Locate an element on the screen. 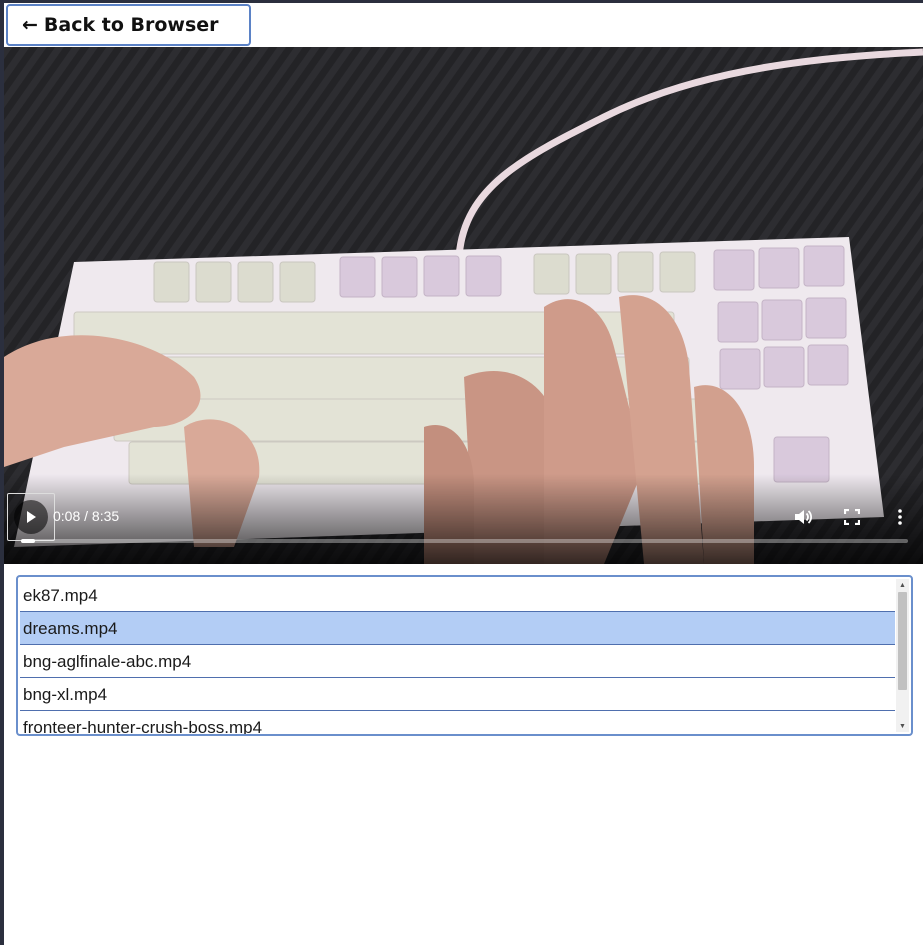 The height and width of the screenshot is (945, 923). more-options-icon is located at coordinates (900, 517).